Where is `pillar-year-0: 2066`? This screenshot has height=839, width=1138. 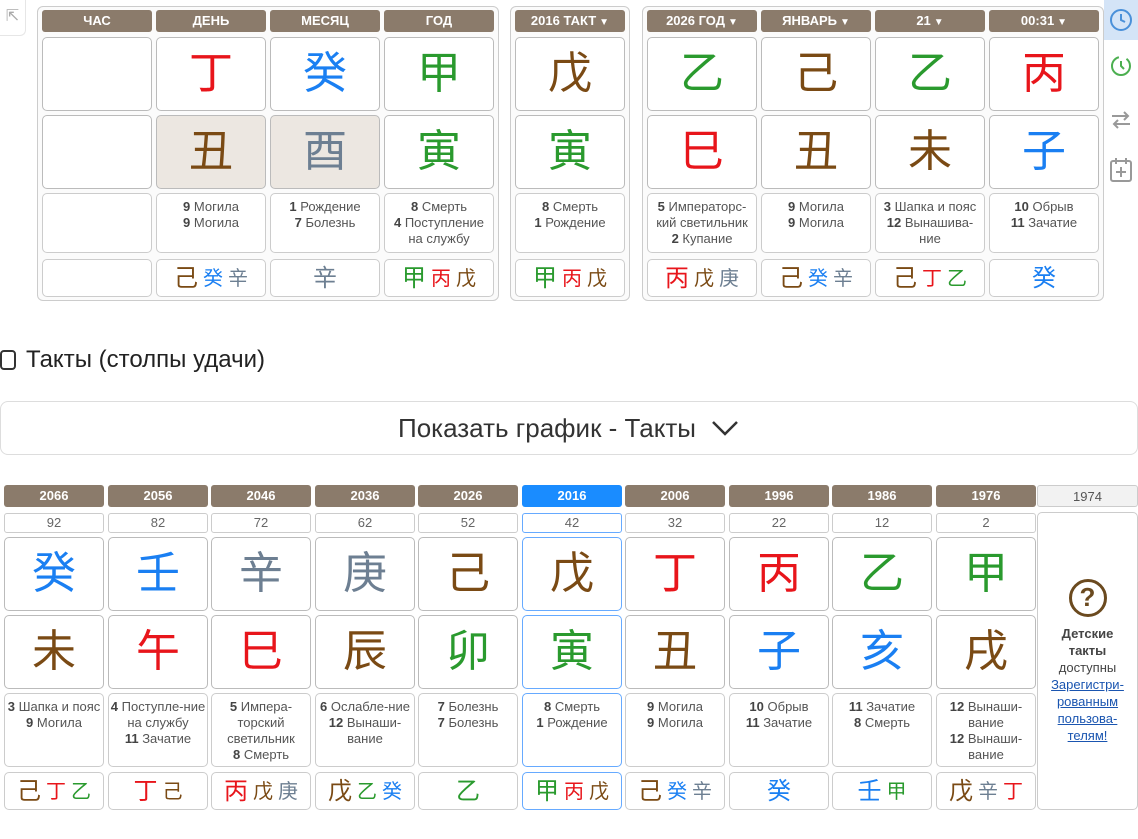 pillar-year-0: 2066 is located at coordinates (54, 496).